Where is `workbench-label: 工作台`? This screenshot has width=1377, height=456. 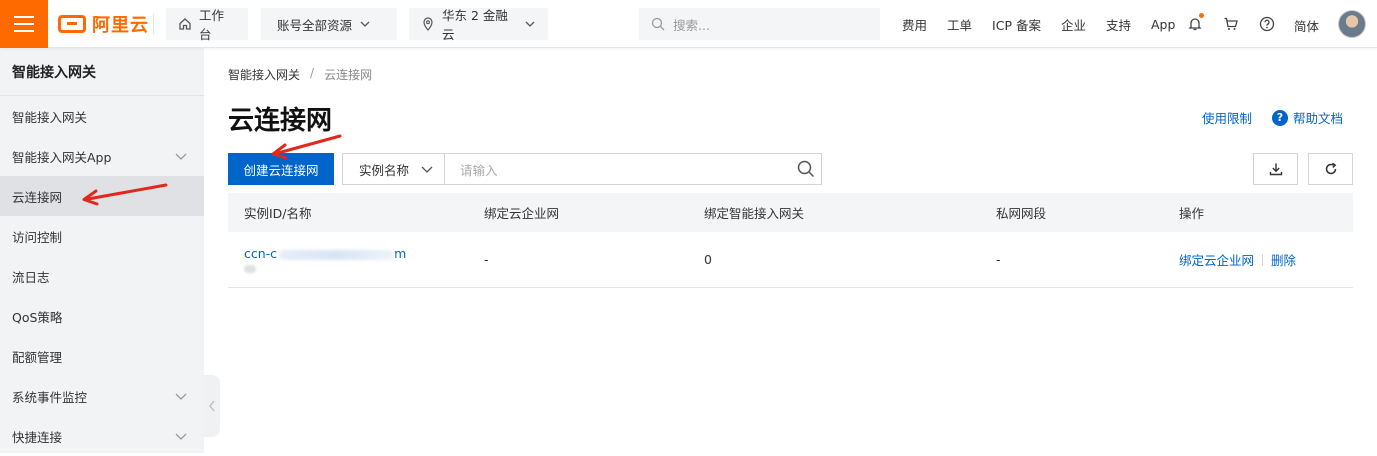 workbench-label: 工作台 is located at coordinates (212, 25).